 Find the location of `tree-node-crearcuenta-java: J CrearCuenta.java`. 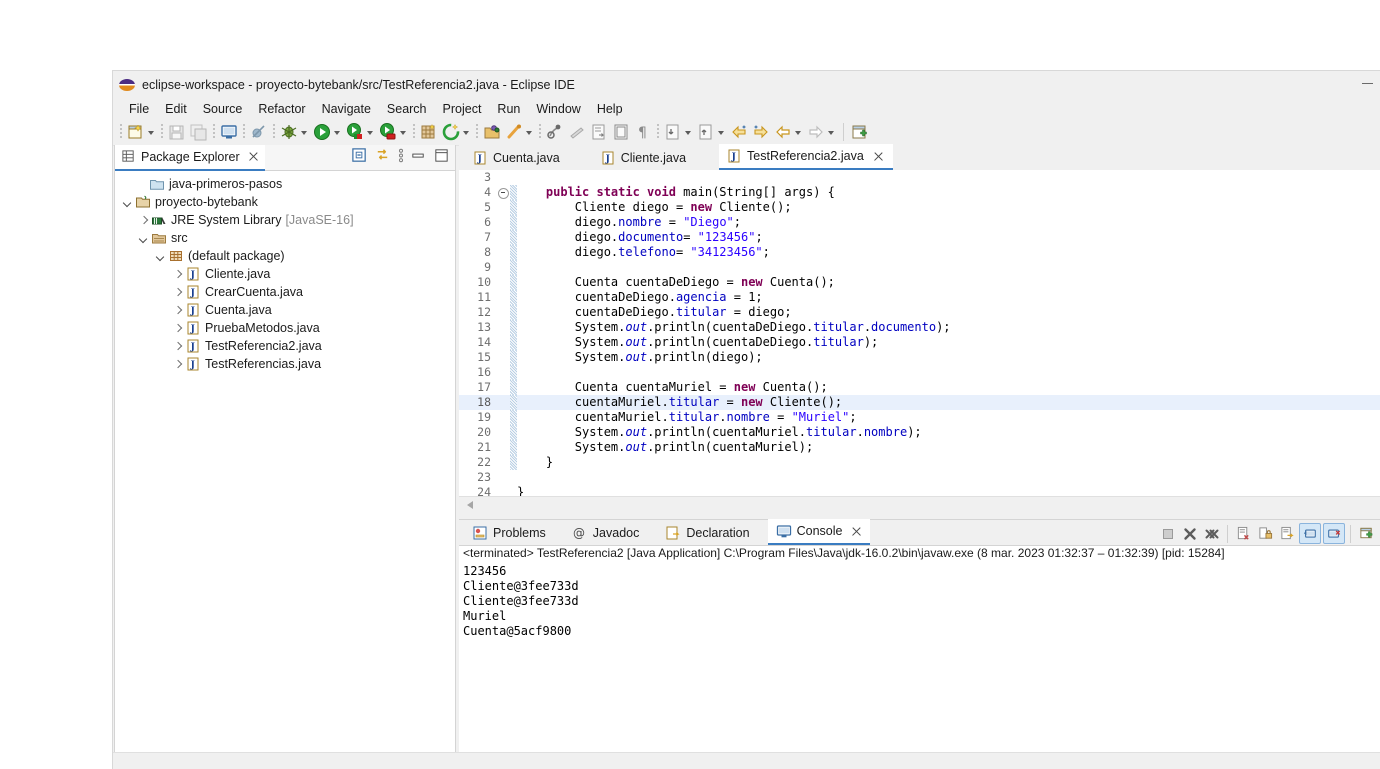

tree-node-crearcuenta-java: J CrearCuenta.java is located at coordinates (285, 292).